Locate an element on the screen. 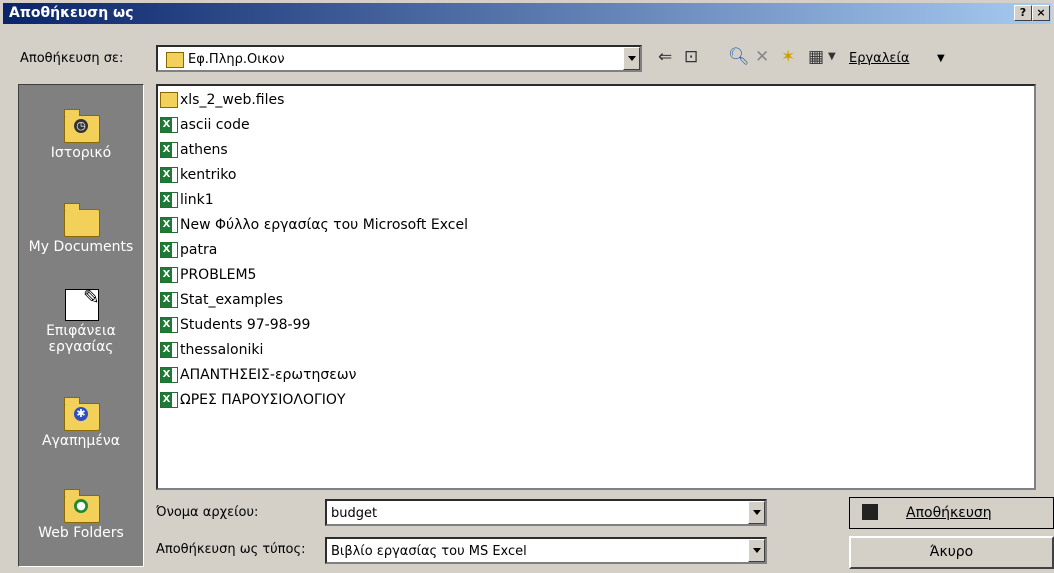  favorites-icon: ✱ is located at coordinates (81, 414).